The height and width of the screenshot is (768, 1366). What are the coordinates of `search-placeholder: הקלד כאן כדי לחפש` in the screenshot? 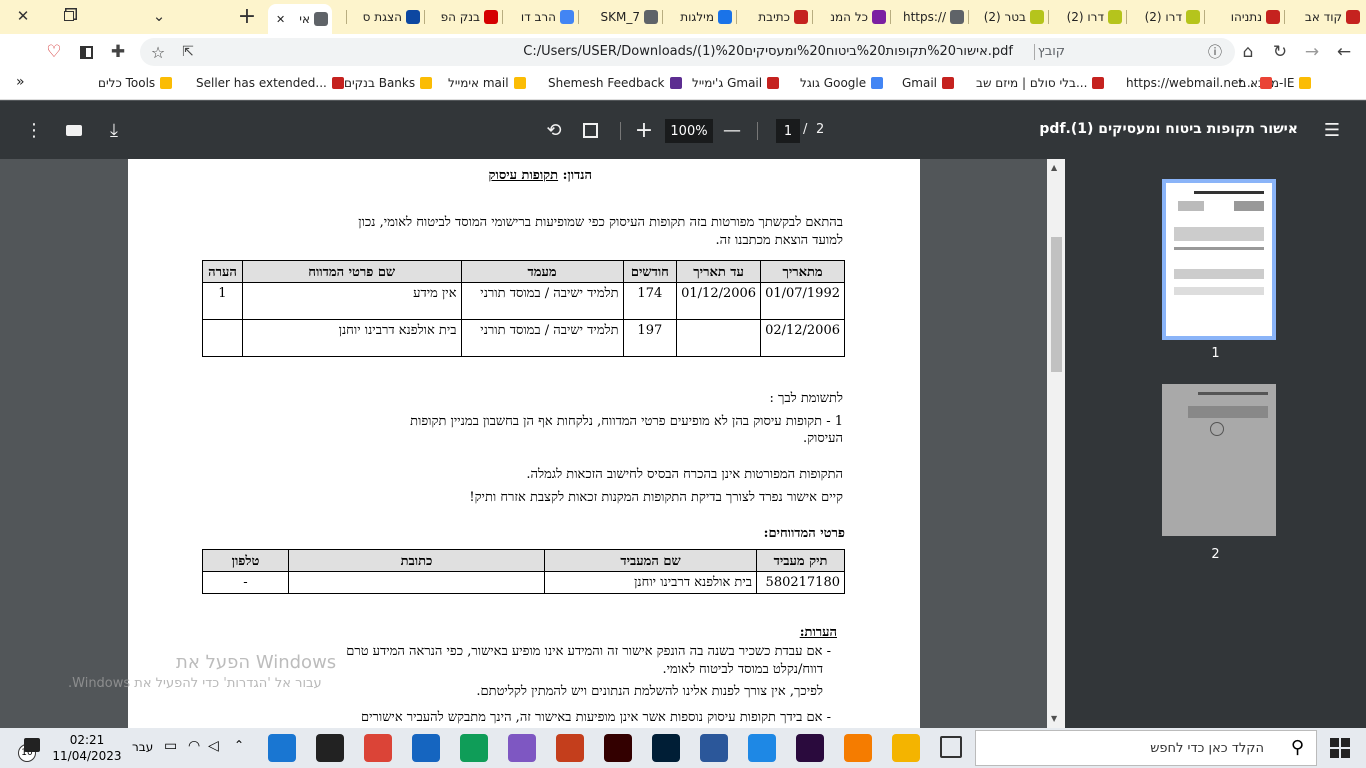 It's located at (1207, 748).